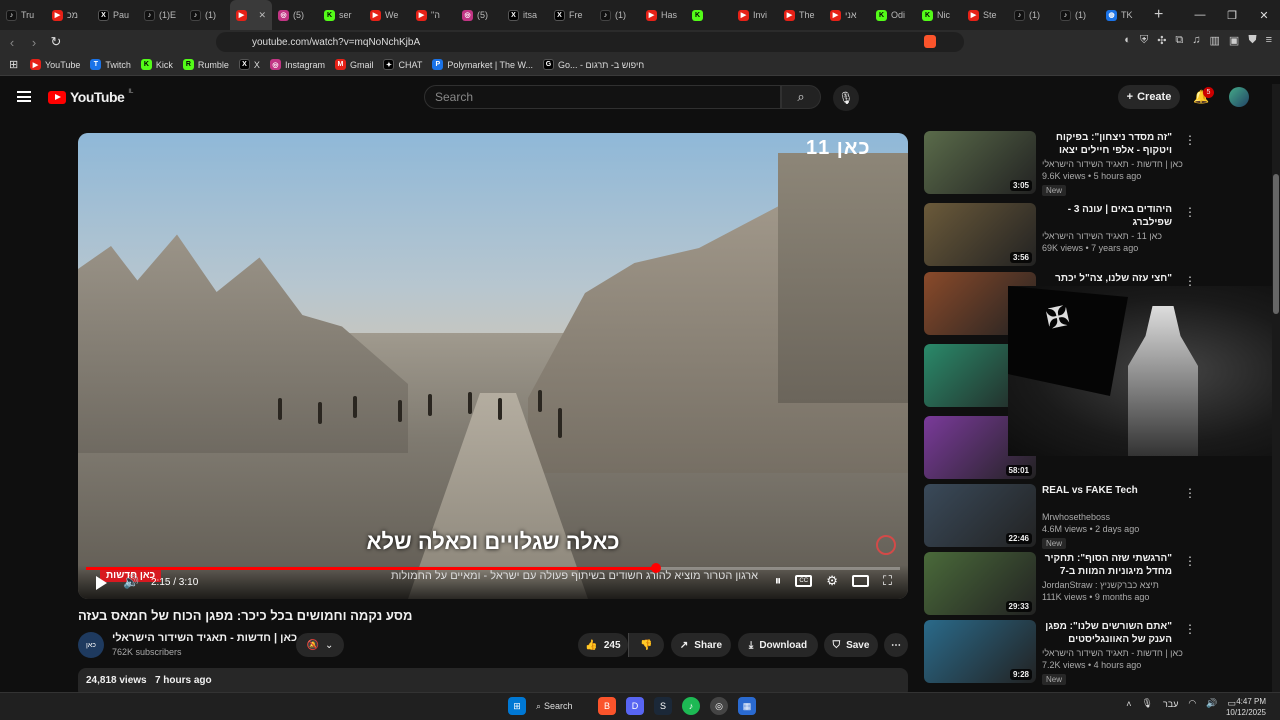  Describe the element at coordinates (91, 645) in the screenshot. I see `channel-avatar: כאן` at that location.